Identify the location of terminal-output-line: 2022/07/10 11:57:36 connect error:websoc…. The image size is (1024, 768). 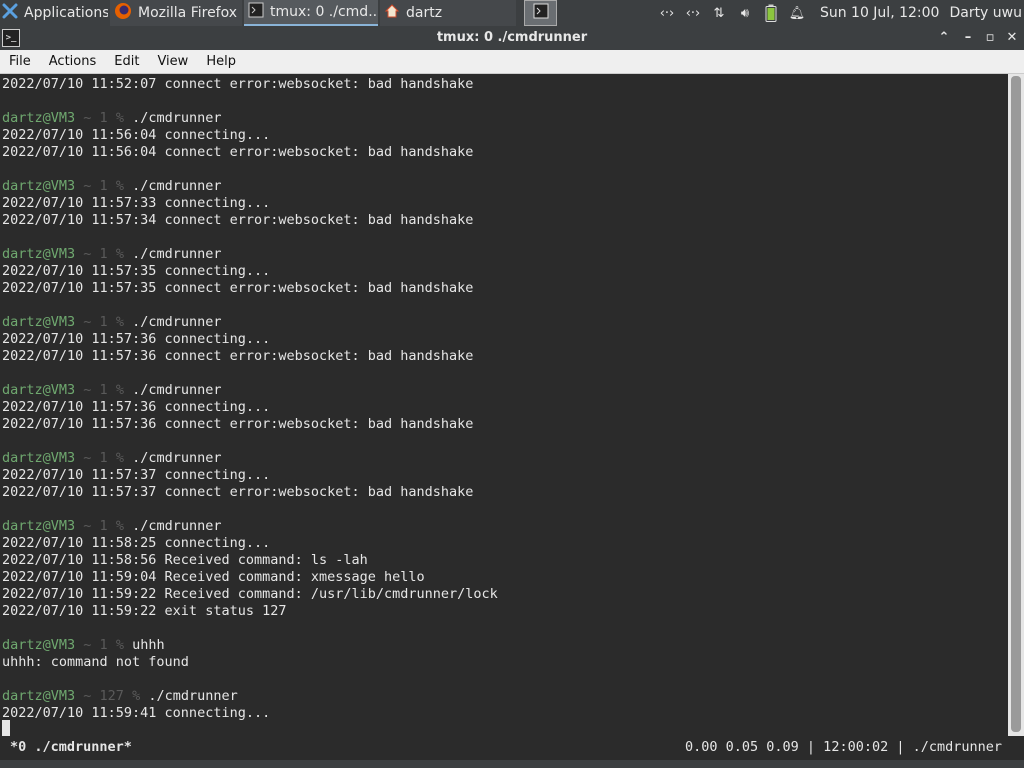
(238, 356).